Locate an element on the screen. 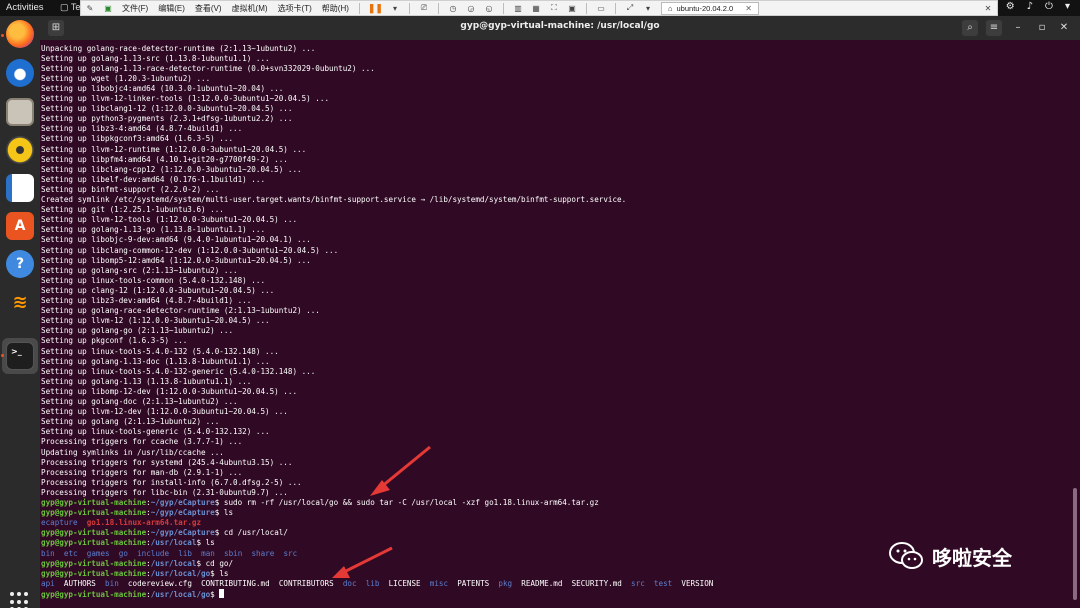 This screenshot has width=1080, height=608. ls-entry-file: CONTRIBUTING.md is located at coordinates (235, 583).